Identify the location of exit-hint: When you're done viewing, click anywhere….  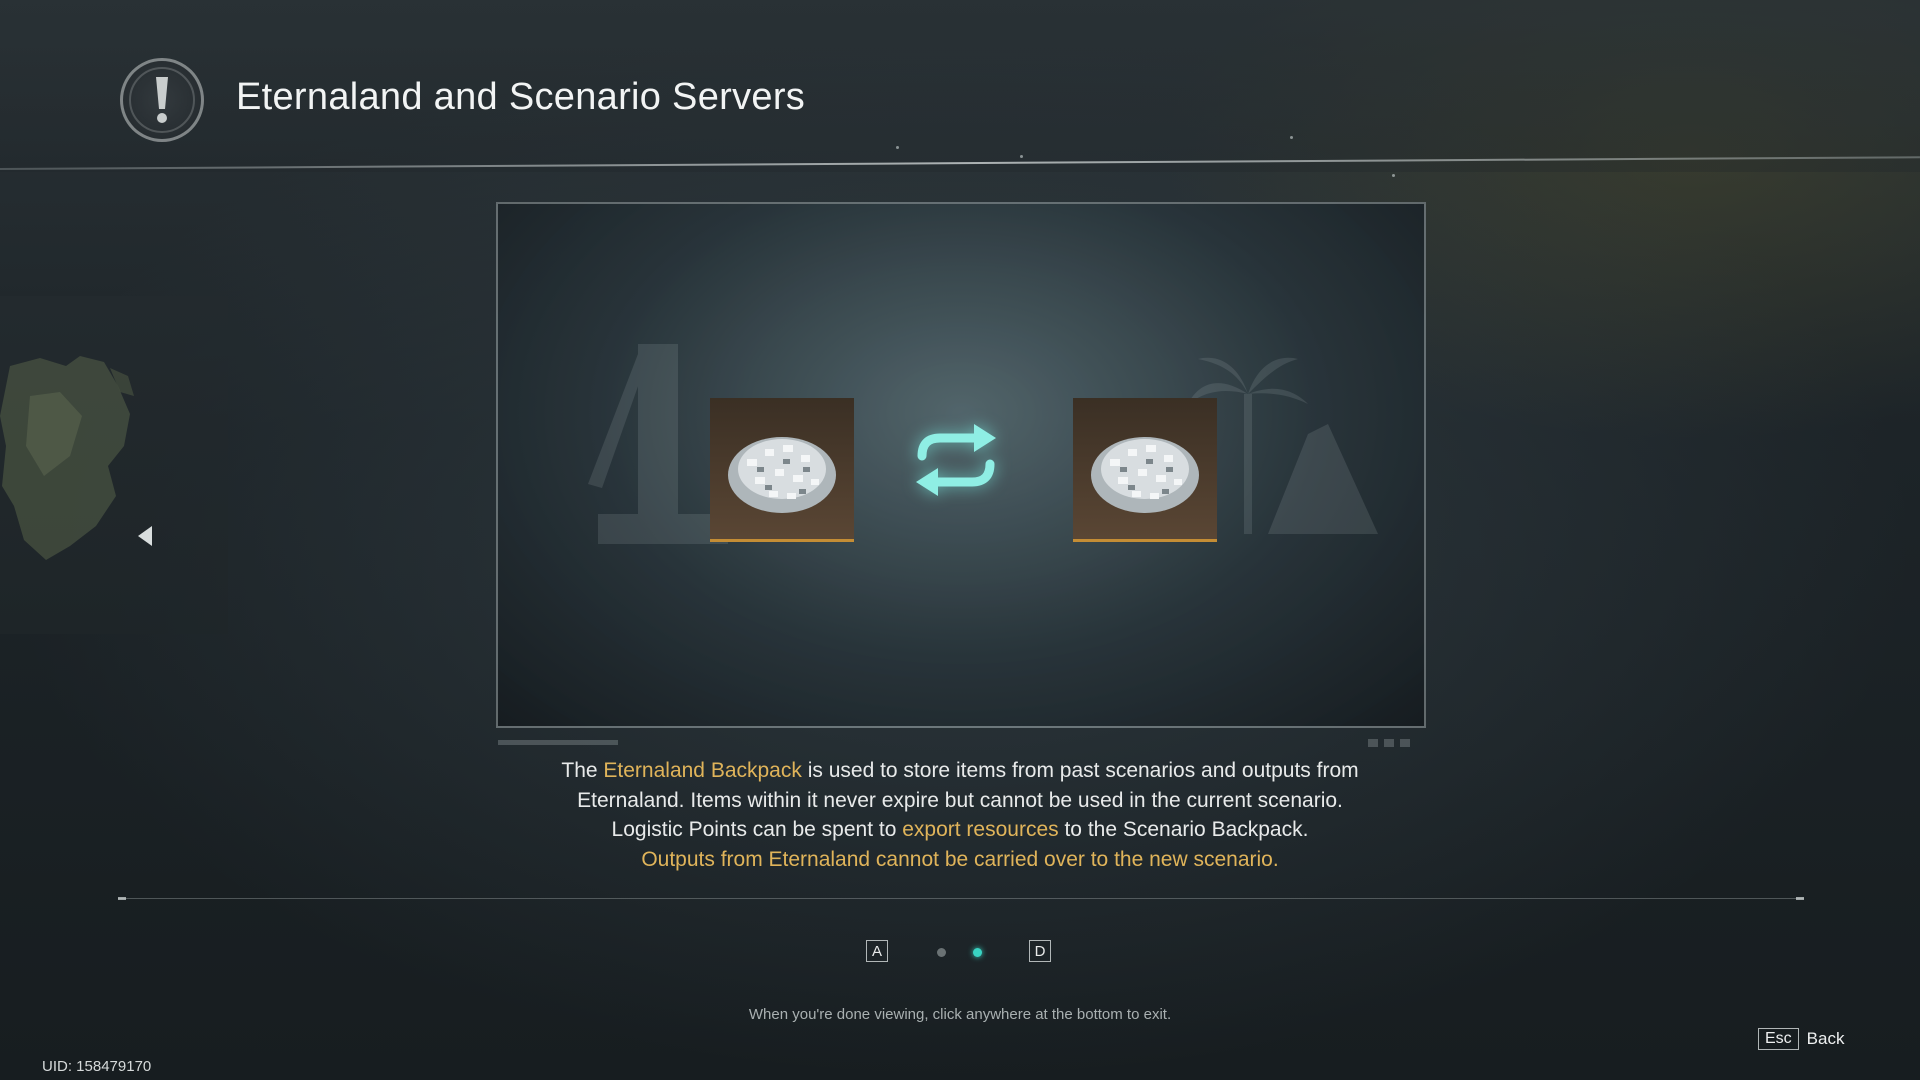
(960, 1014).